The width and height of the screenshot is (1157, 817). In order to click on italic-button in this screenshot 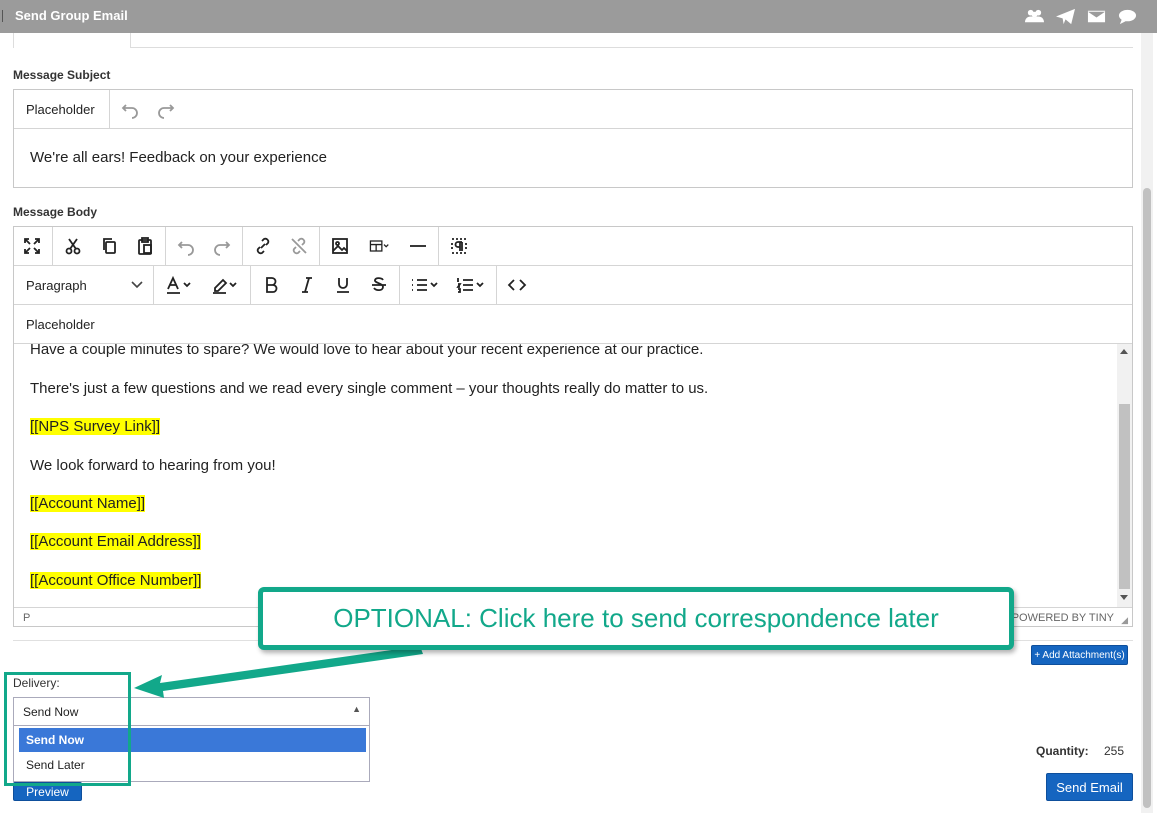, I will do `click(307, 285)`.